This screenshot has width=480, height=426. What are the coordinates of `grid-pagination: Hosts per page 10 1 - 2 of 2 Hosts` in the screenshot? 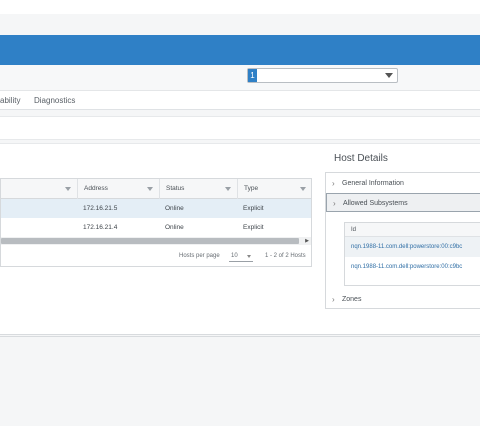 It's located at (156, 256).